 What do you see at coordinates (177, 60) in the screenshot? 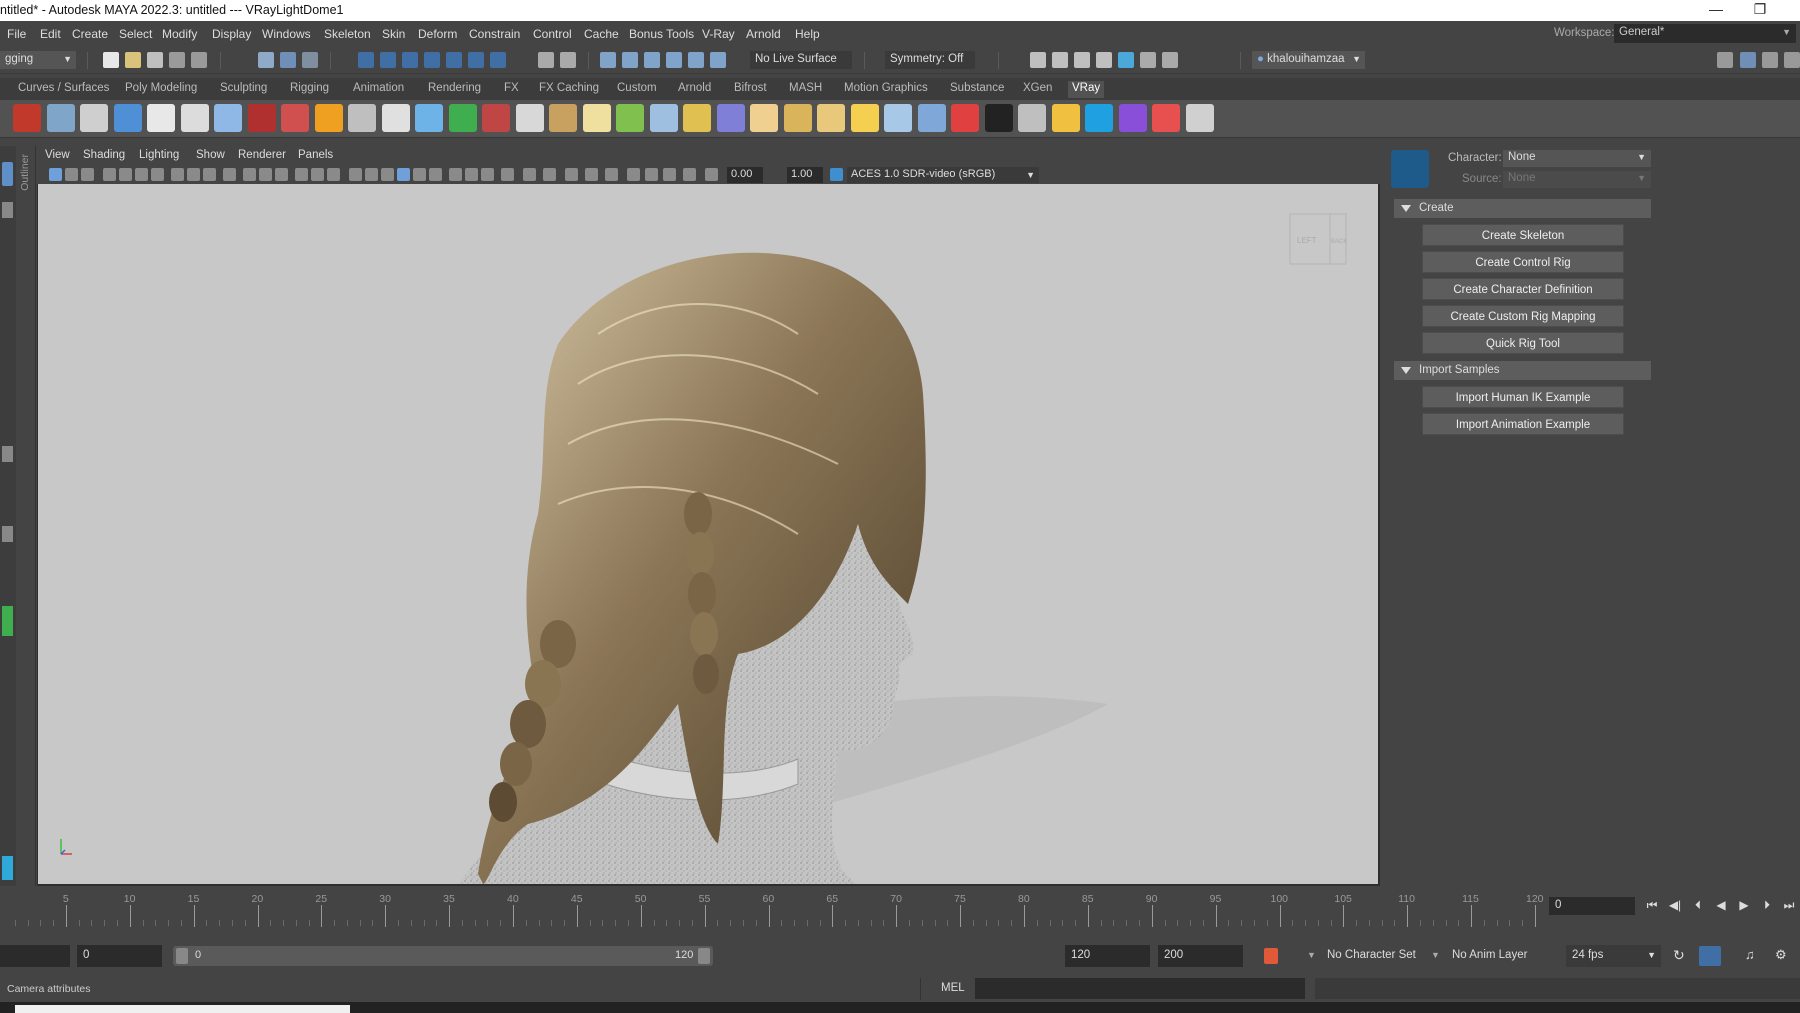
I see `undo-icon` at bounding box center [177, 60].